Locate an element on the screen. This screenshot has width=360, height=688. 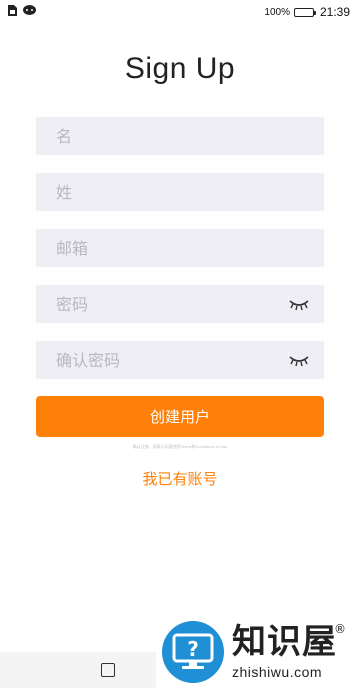
watermark: ? 知识屋 ® zhishiwu.com is located at coordinates (258, 652).